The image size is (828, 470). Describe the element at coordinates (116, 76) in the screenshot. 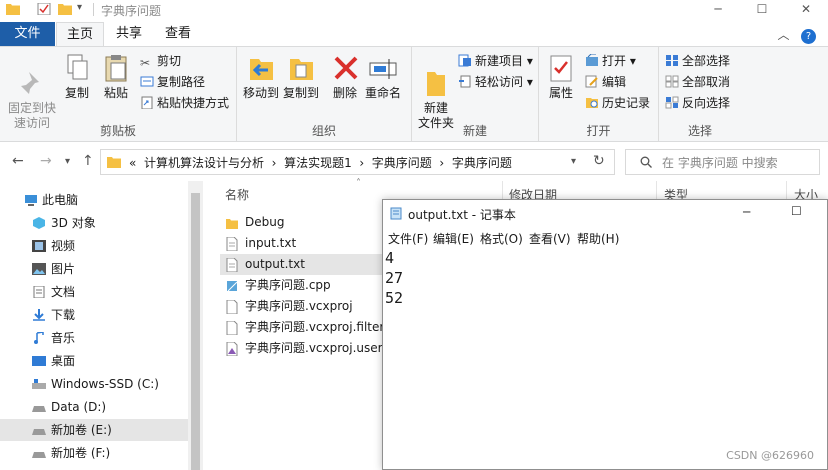

I see `paste-button: 粘贴` at that location.